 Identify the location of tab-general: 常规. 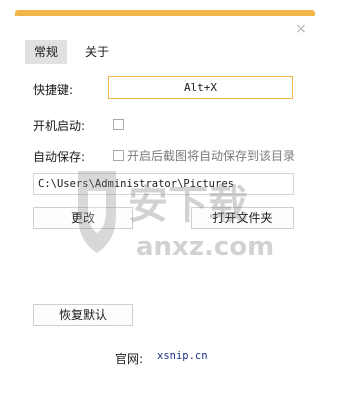
(46, 52).